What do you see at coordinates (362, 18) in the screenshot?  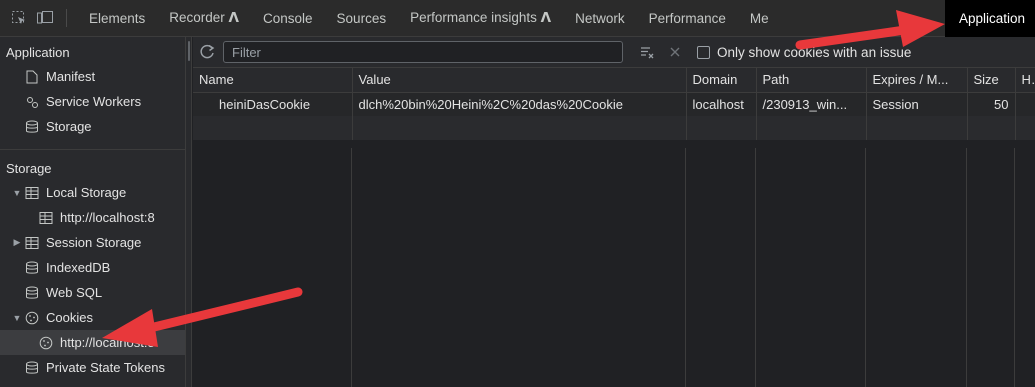 I see `tab-sources: Sources` at bounding box center [362, 18].